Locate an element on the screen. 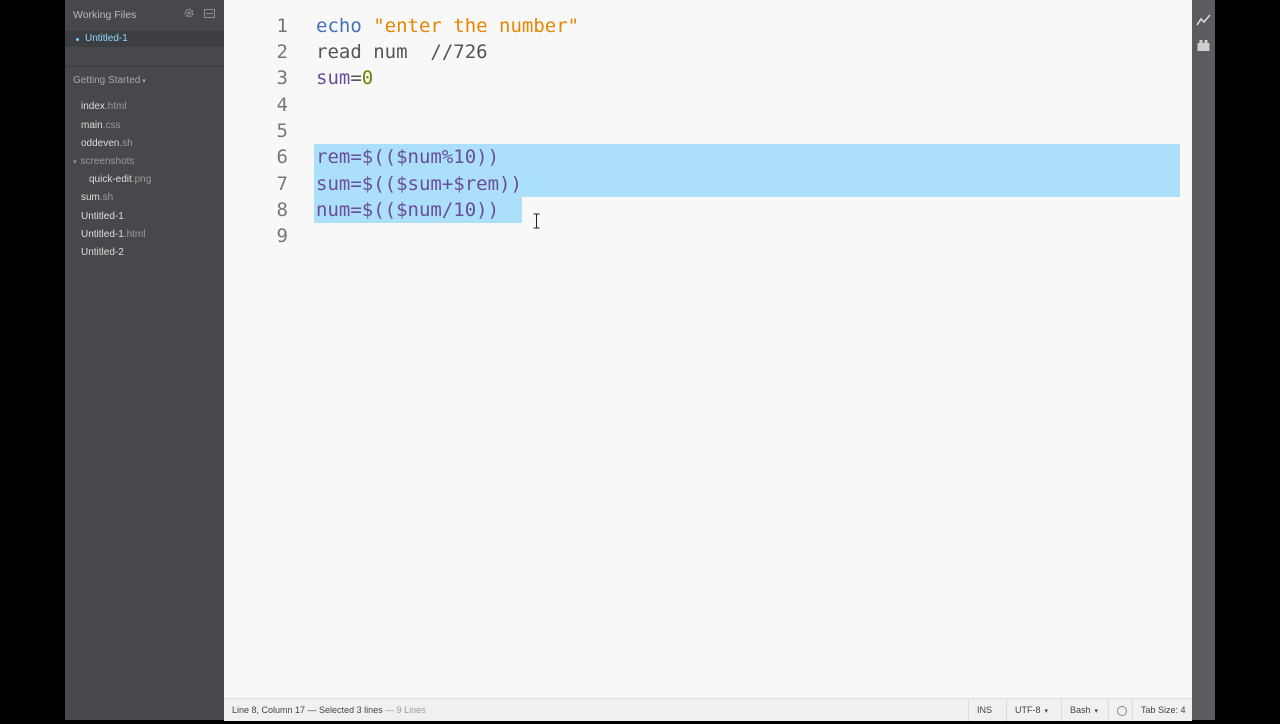  folder-expanded-icon: ▾ is located at coordinates (75, 162).